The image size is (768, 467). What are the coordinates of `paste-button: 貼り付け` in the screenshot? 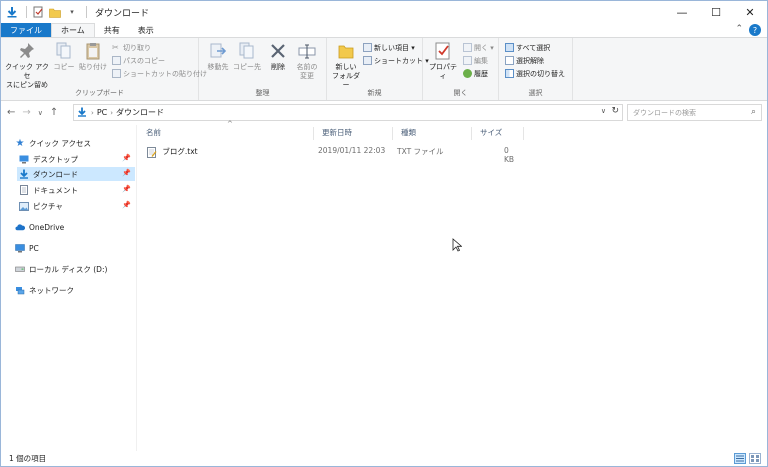 It's located at (93, 56).